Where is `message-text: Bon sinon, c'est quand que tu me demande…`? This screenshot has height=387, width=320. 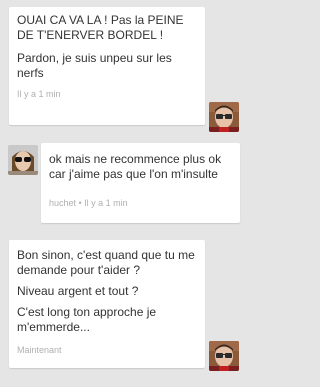
message-text: Bon sinon, c'est quand que tu me demande… is located at coordinates (106, 262).